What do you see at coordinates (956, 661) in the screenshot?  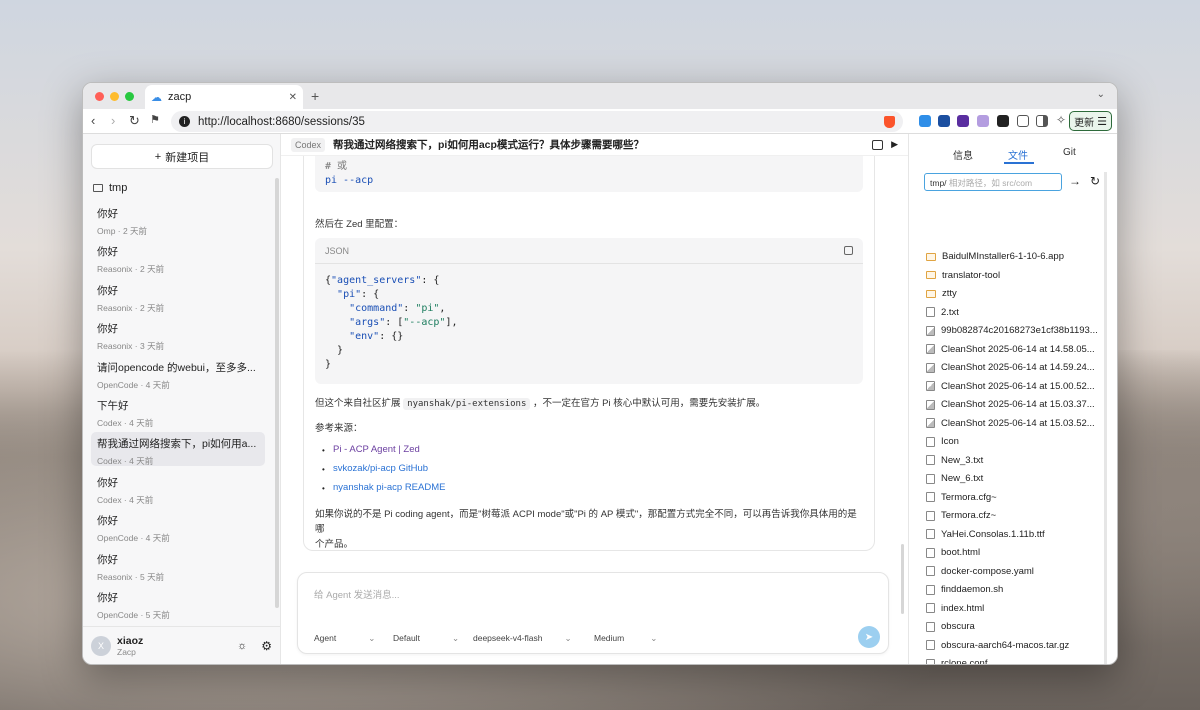 I see `file-item: rclone.conf` at bounding box center [956, 661].